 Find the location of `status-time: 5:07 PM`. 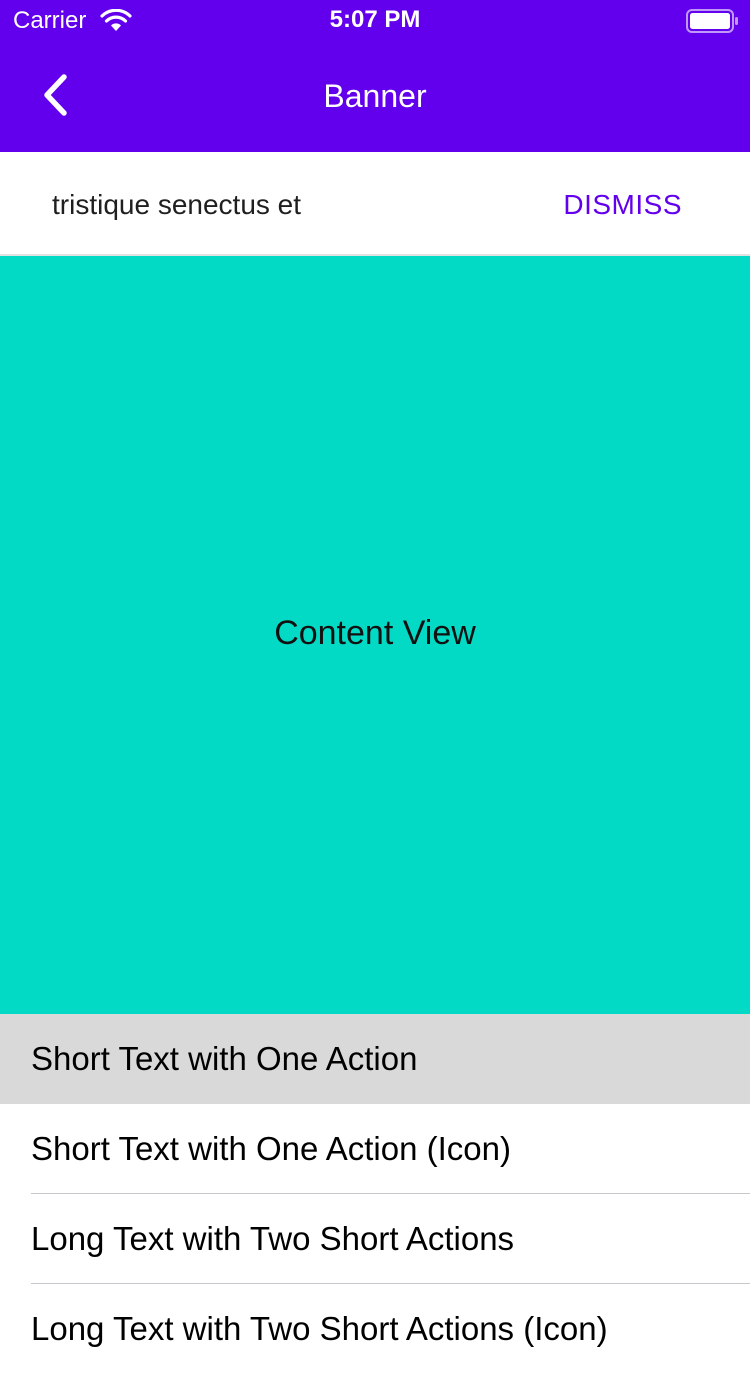

status-time: 5:07 PM is located at coordinates (375, 19).